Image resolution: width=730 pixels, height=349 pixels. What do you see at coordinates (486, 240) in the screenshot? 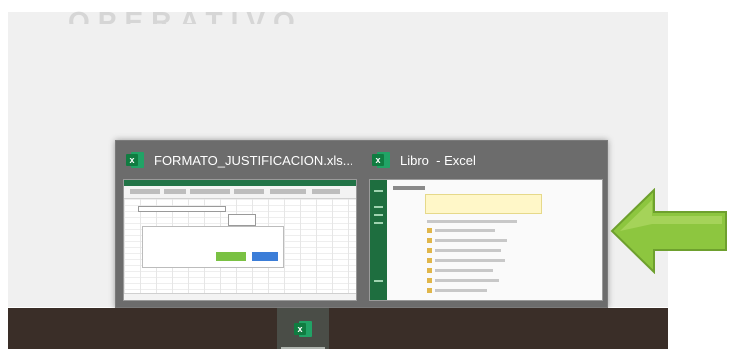
I see `excel-start-preview-image` at bounding box center [486, 240].